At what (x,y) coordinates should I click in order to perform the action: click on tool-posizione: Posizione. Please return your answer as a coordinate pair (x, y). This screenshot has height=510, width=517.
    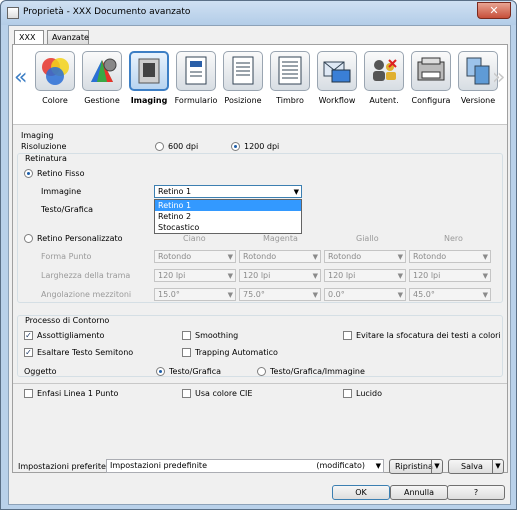
    Looking at the image, I should click on (243, 88).